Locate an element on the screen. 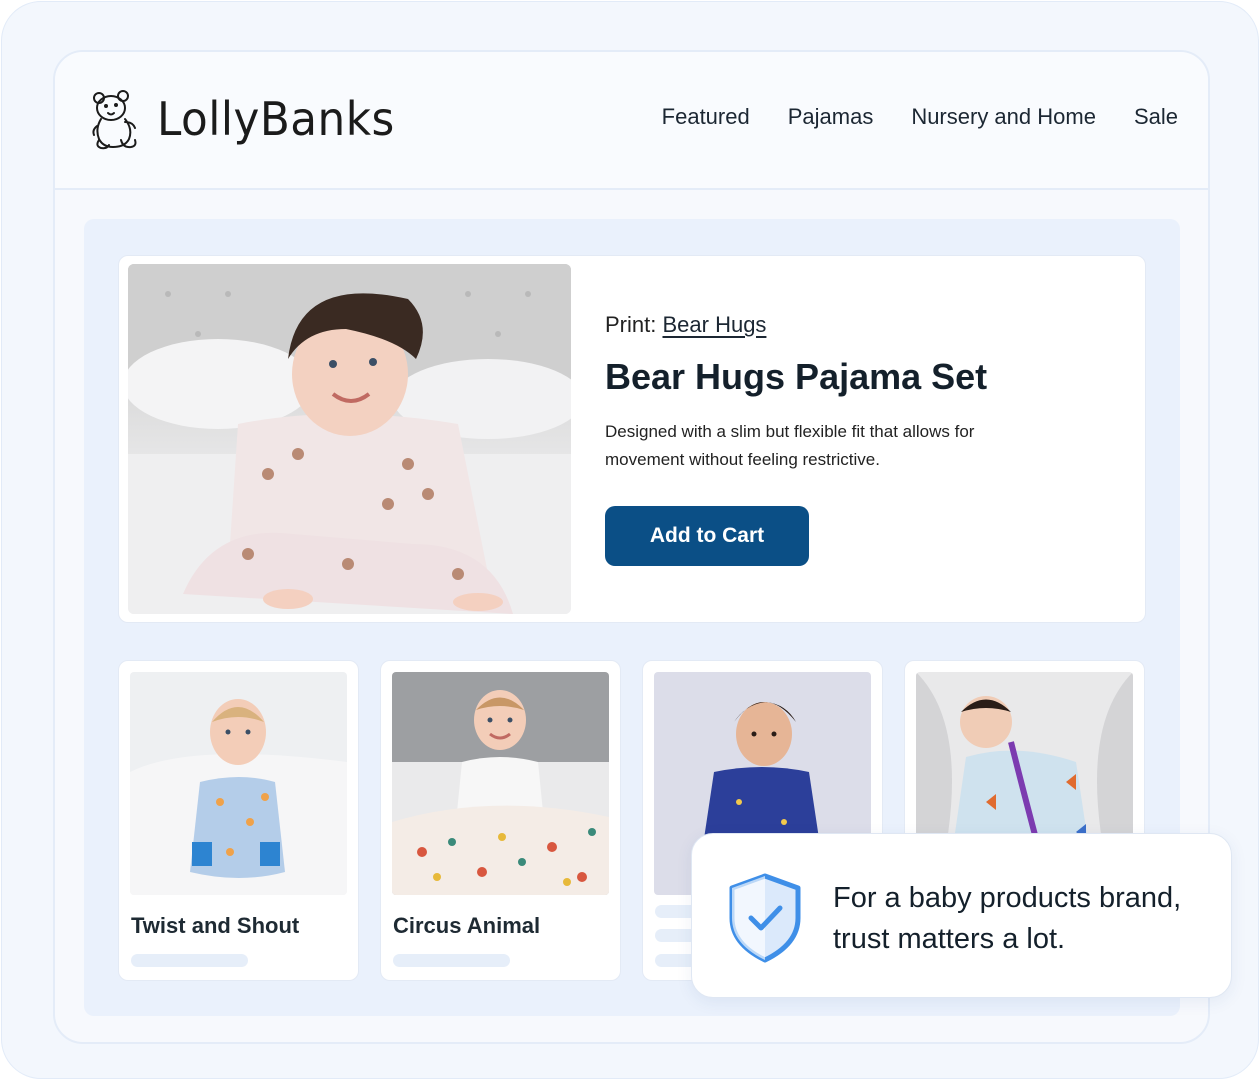 This screenshot has width=1260, height=1080. brand-logo: LollyBanks is located at coordinates (249, 119).